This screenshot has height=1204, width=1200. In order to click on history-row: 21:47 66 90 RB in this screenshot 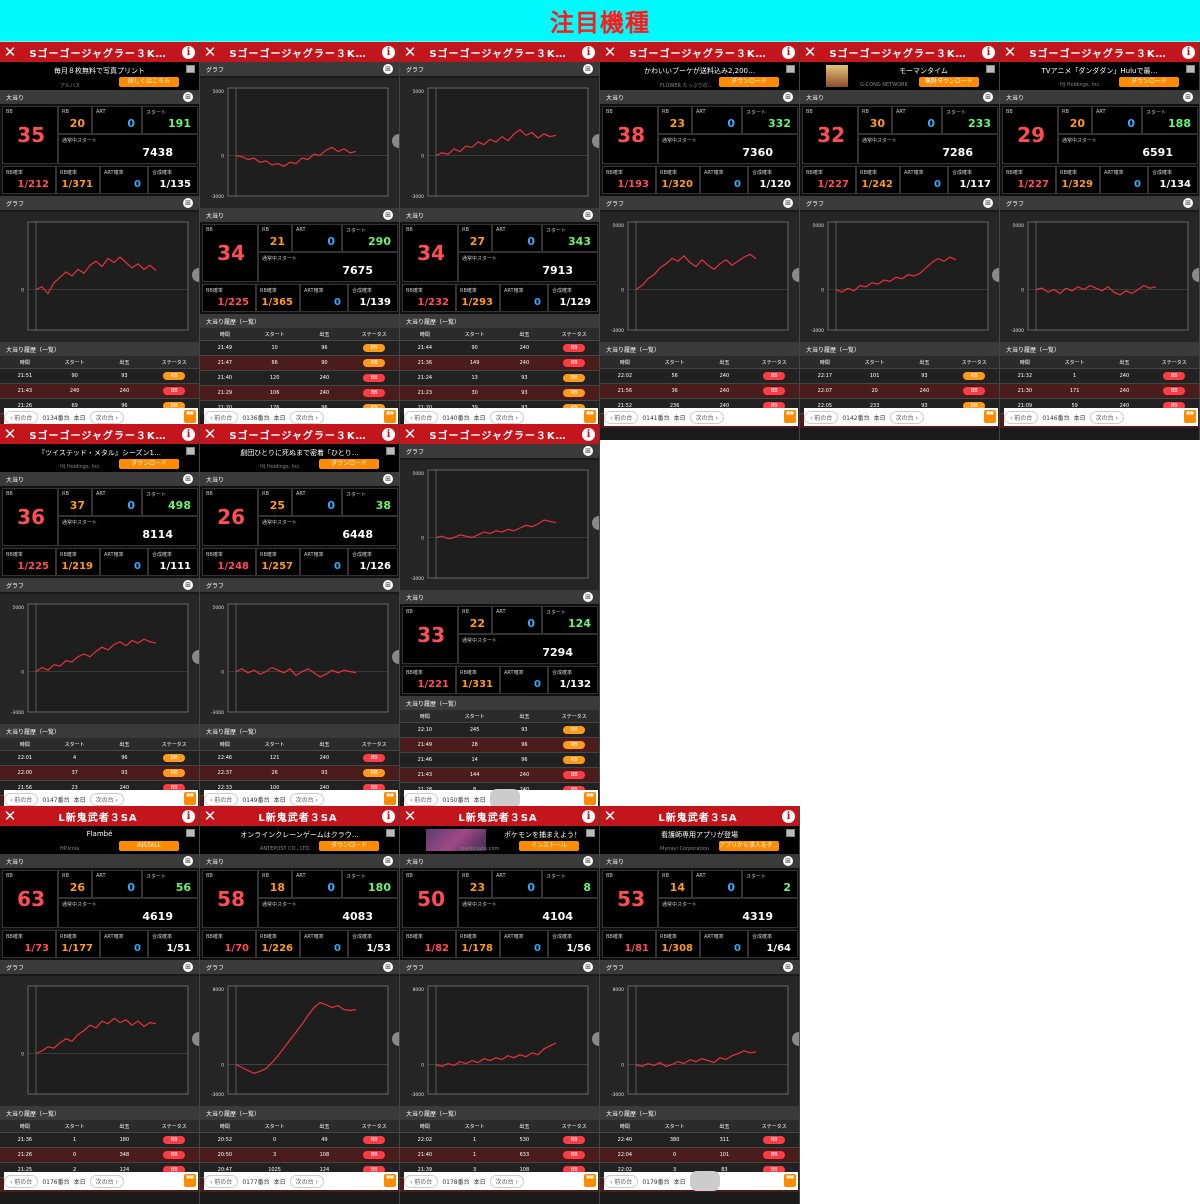, I will do `click(299, 362)`.